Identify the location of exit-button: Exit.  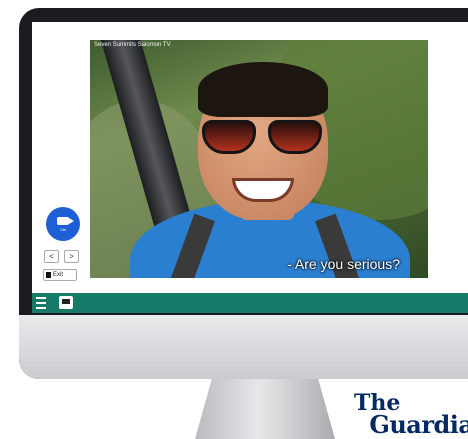
(60, 275).